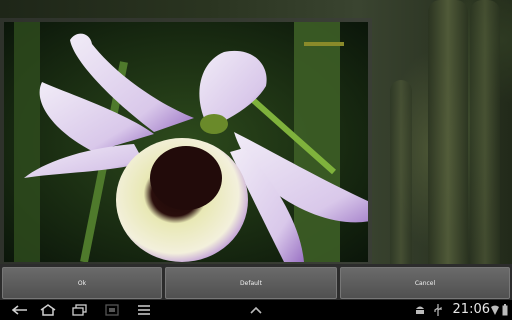 The image size is (512, 320). Describe the element at coordinates (505, 310) in the screenshot. I see `battery-icon` at that location.